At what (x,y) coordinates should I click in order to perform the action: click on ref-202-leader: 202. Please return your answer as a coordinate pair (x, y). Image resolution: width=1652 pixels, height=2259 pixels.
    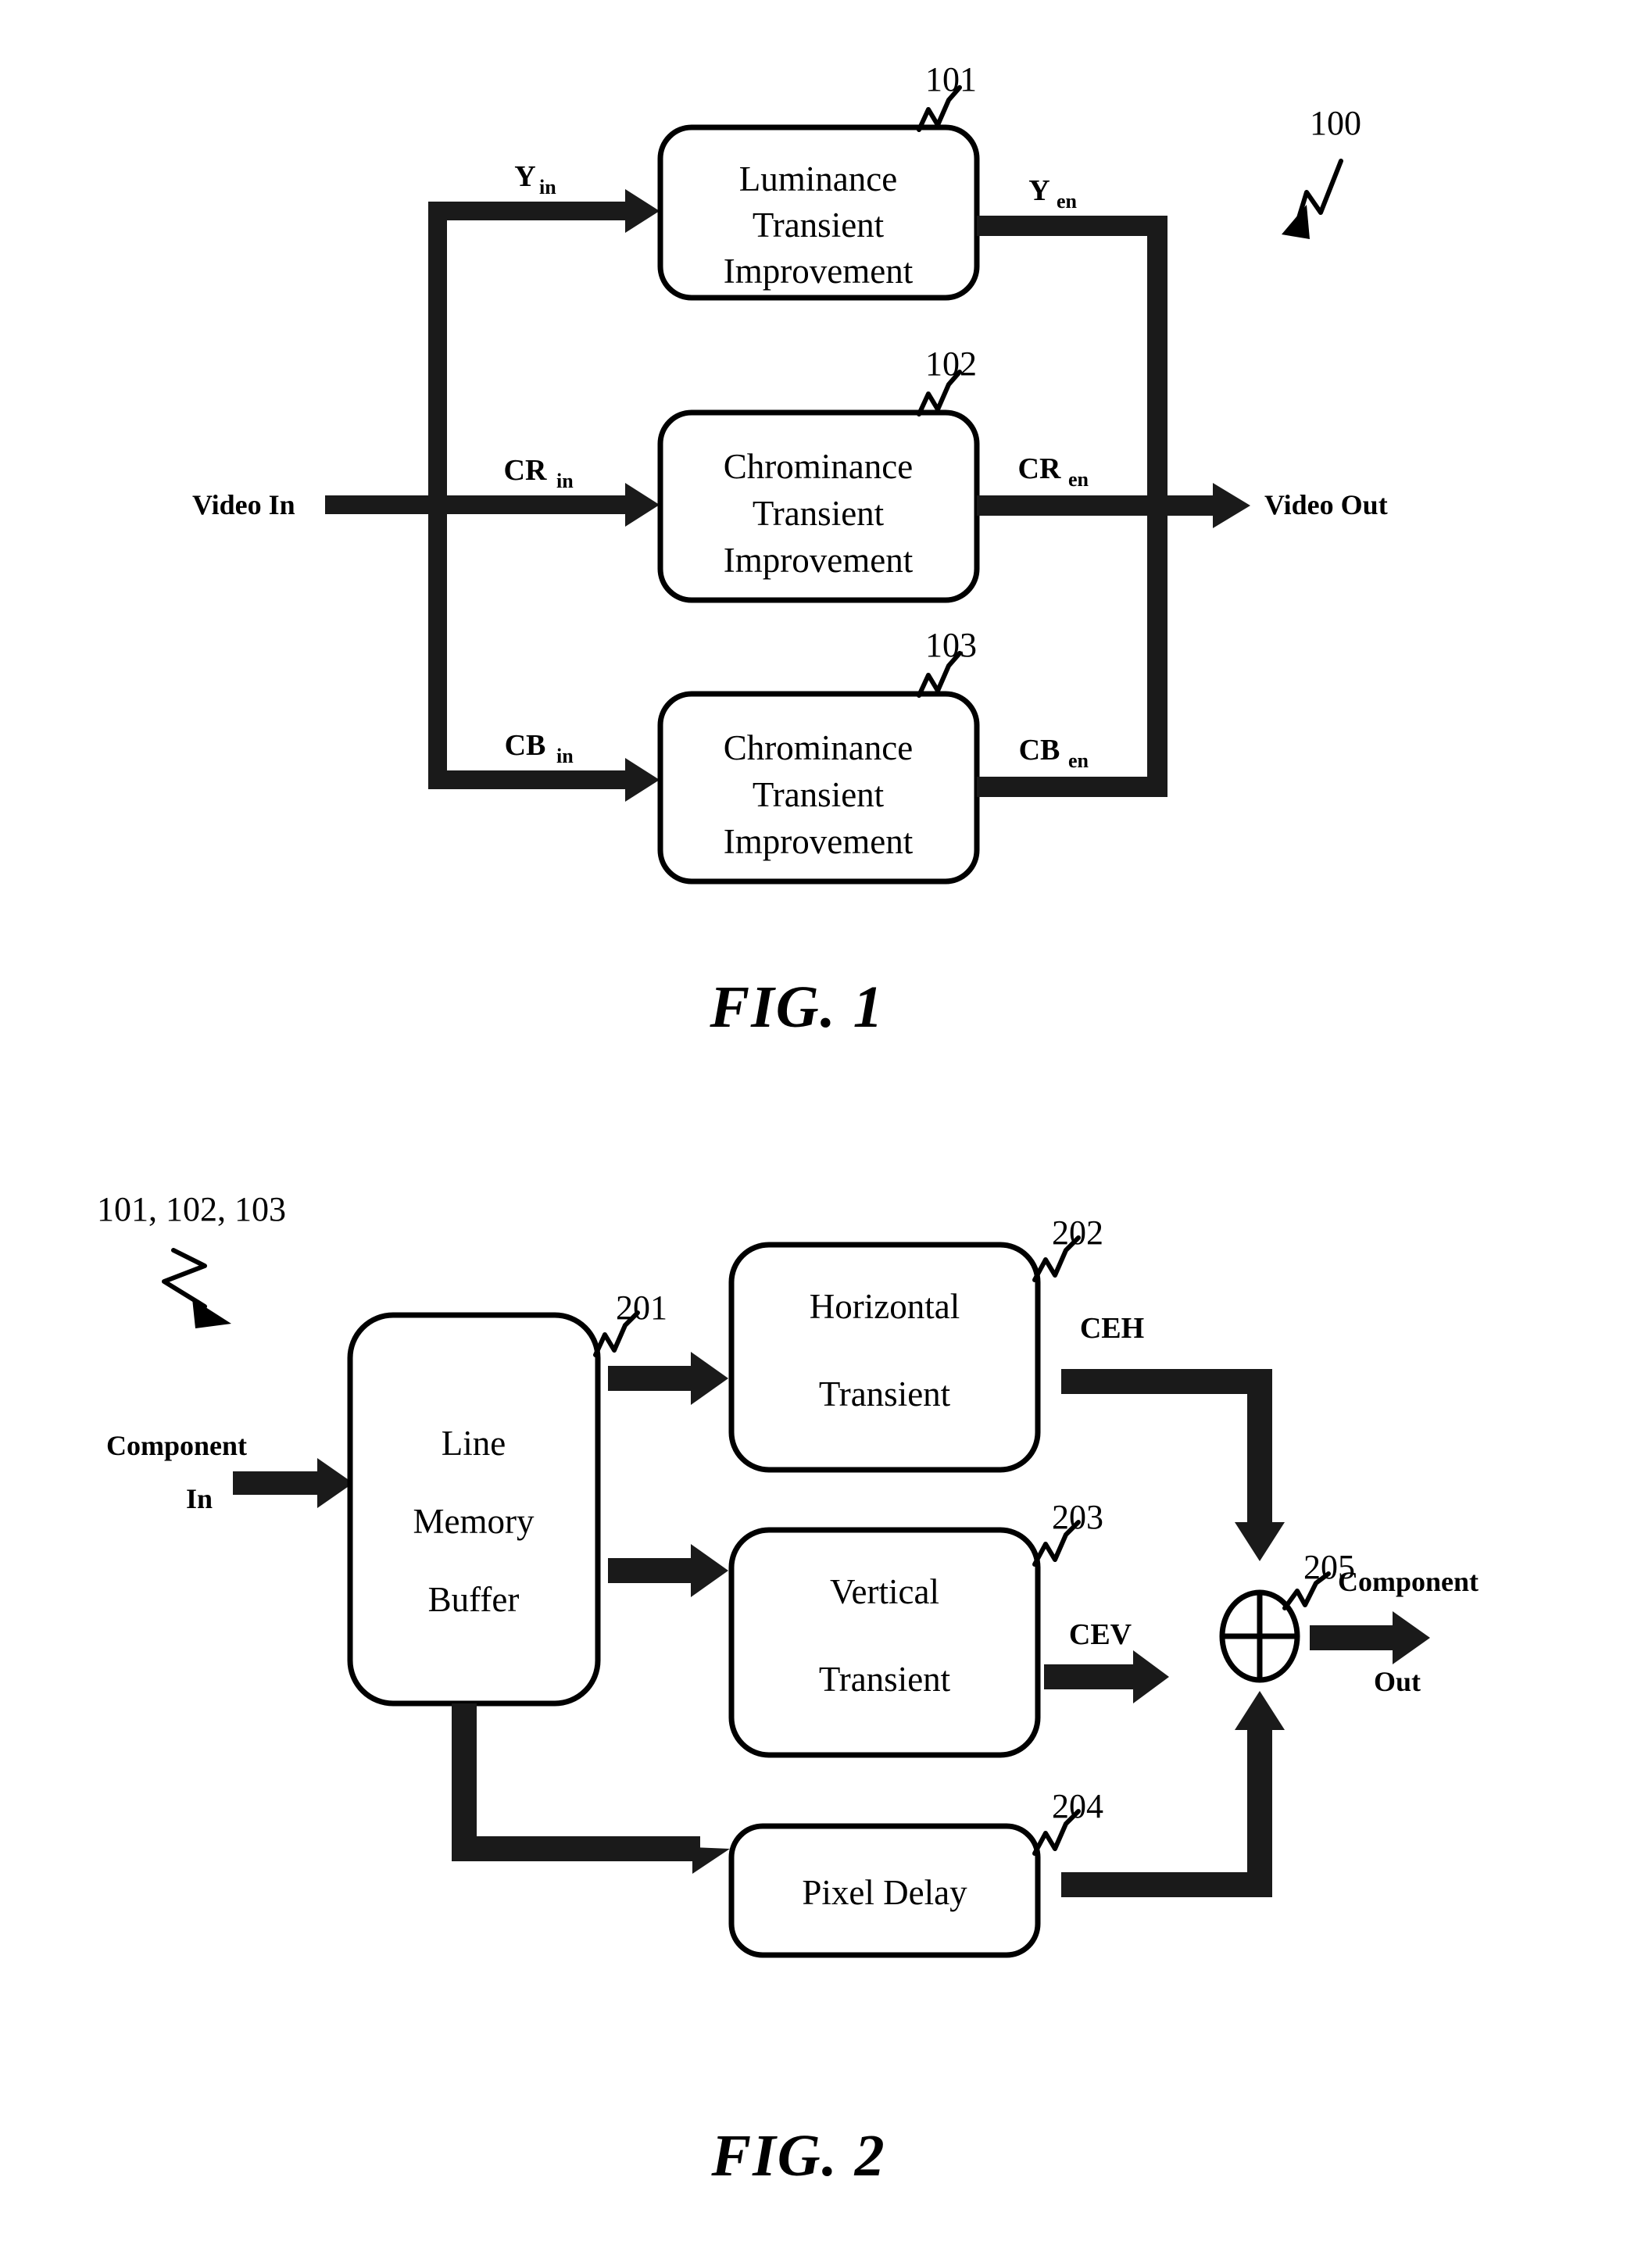
    Looking at the image, I should click on (1067, 1247).